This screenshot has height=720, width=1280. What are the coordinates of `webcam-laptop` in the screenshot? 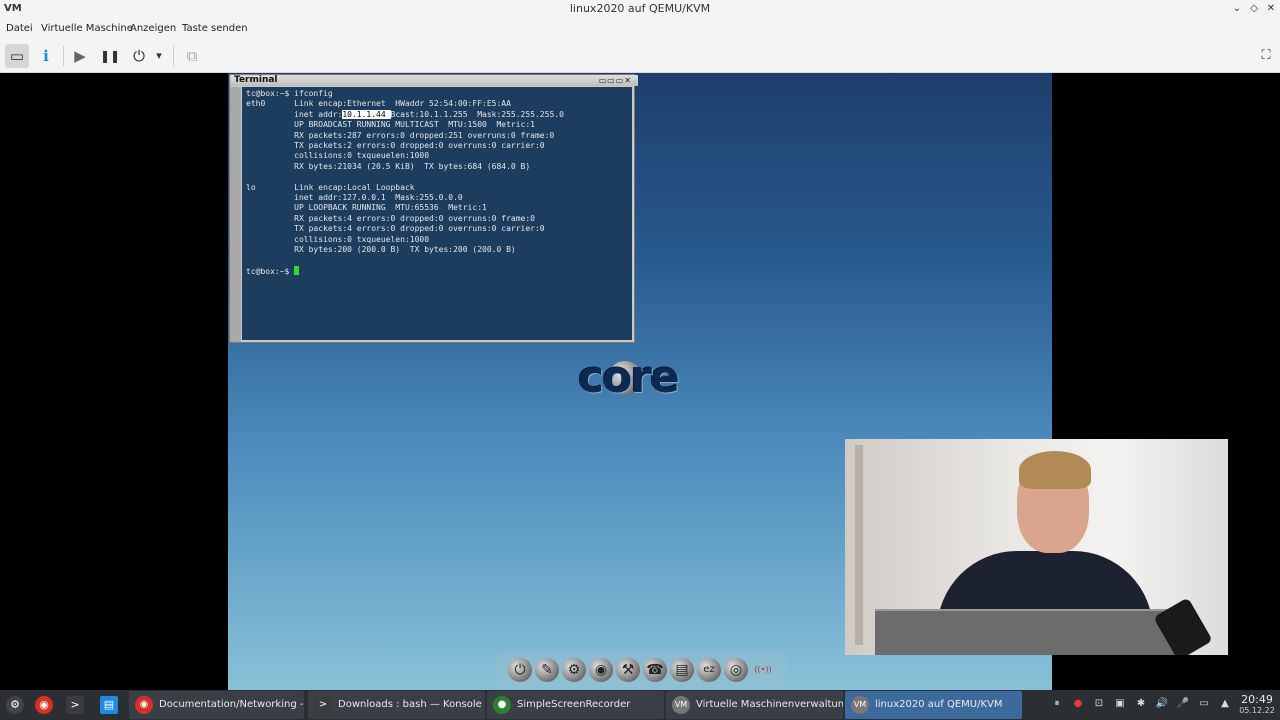 It's located at (1030, 632).